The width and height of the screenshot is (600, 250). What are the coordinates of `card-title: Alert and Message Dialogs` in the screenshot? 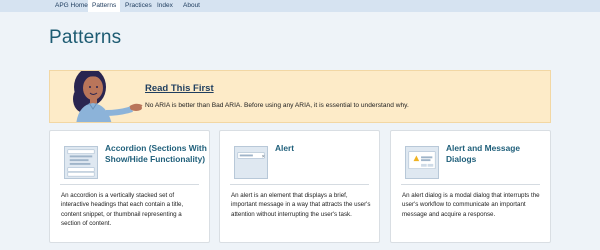 It's located at (497, 153).